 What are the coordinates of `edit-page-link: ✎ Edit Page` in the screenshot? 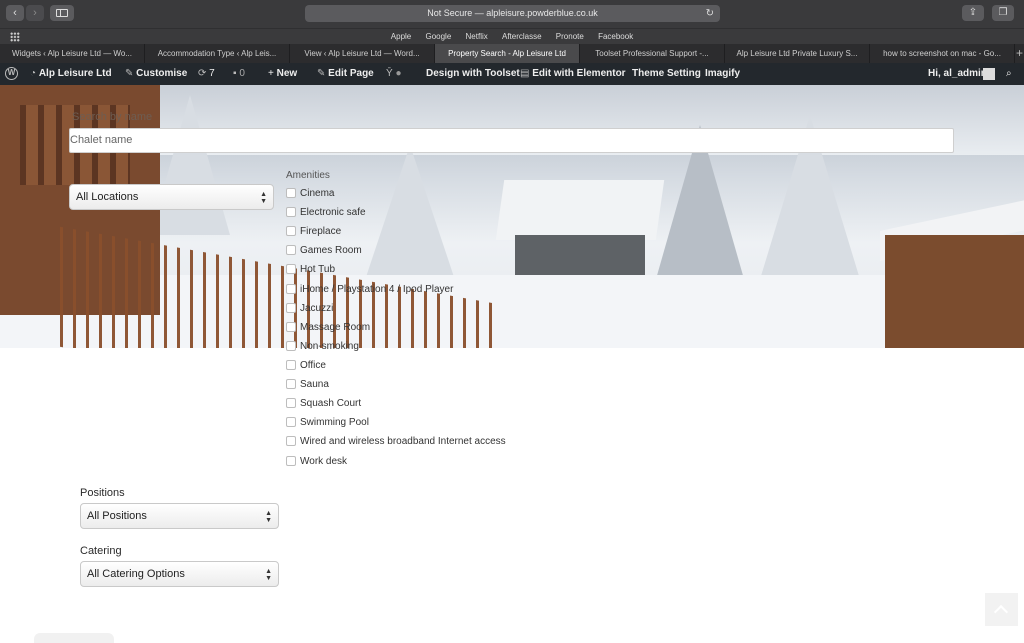 It's located at (345, 74).